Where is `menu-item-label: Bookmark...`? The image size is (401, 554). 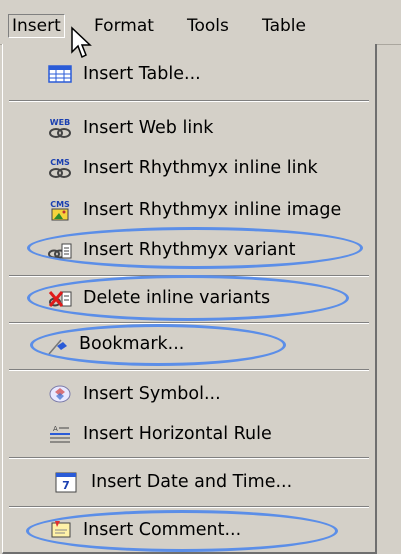
menu-item-label: Bookmark... is located at coordinates (132, 344).